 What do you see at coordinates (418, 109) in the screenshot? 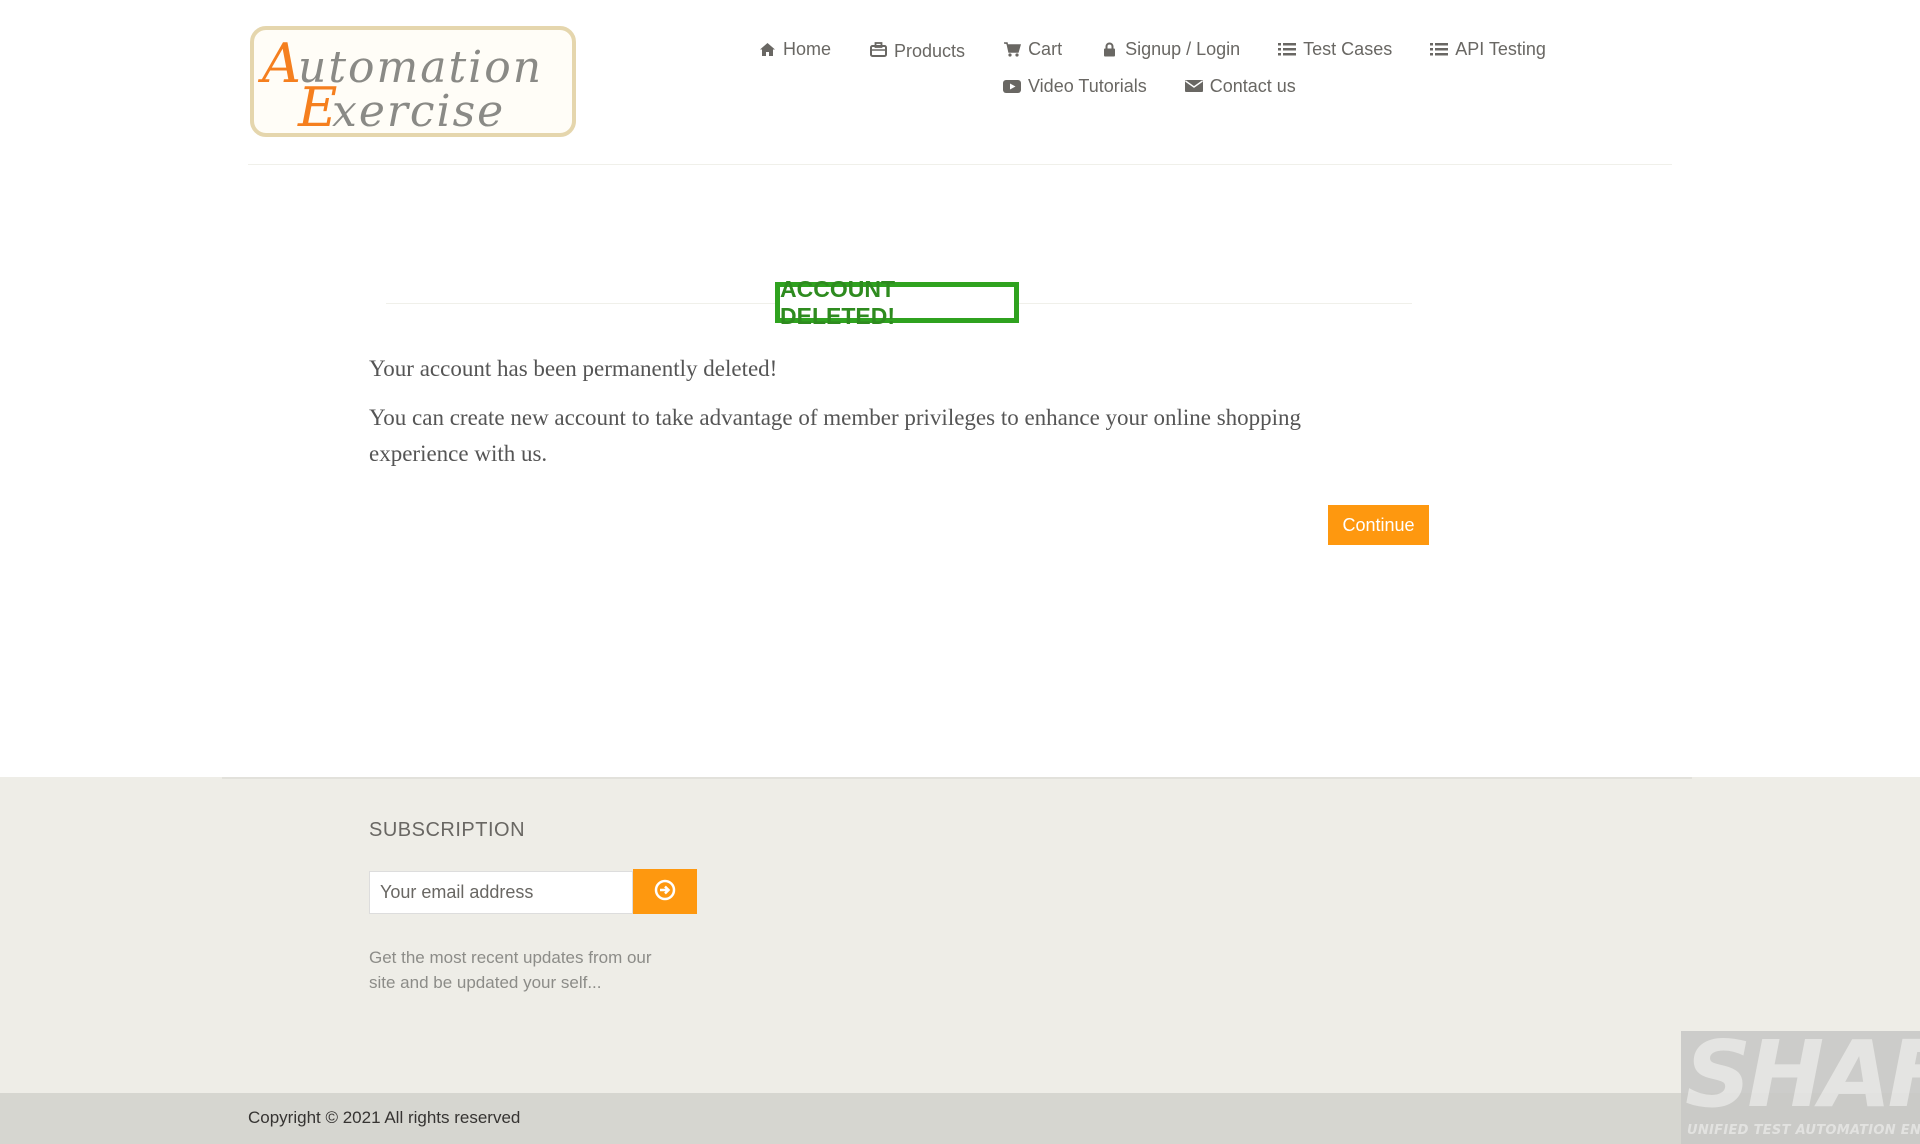
I see `logo-text-line2: xercise` at bounding box center [418, 109].